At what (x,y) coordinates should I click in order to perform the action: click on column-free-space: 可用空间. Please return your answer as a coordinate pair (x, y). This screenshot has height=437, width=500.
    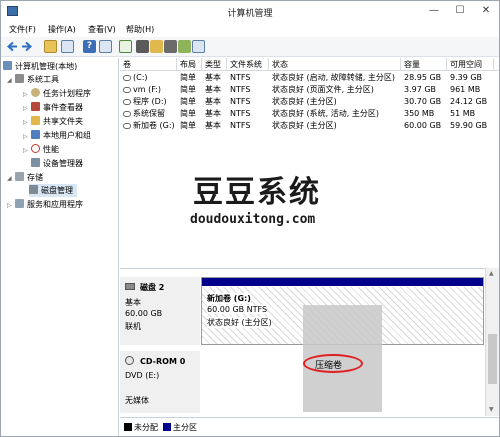
    Looking at the image, I should click on (470, 64).